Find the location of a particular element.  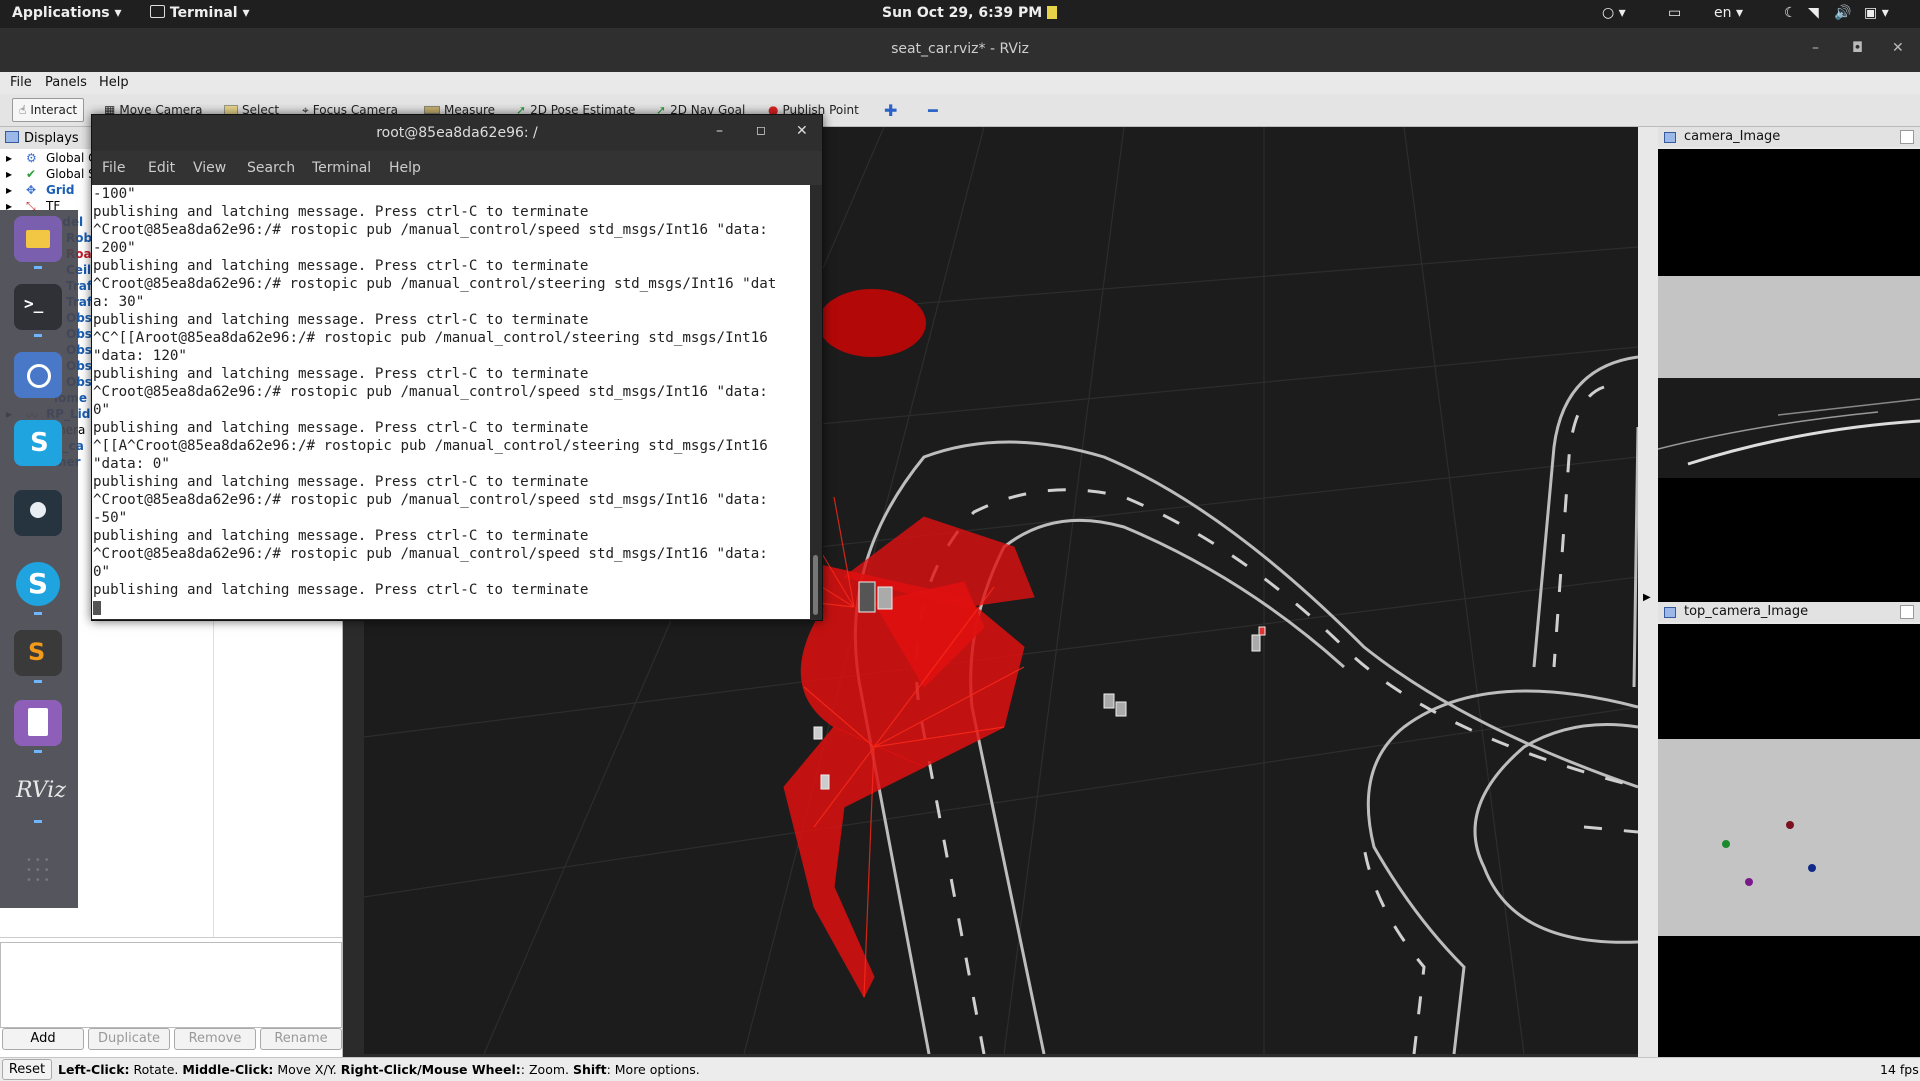

note-icon is located at coordinates (1052, 12).